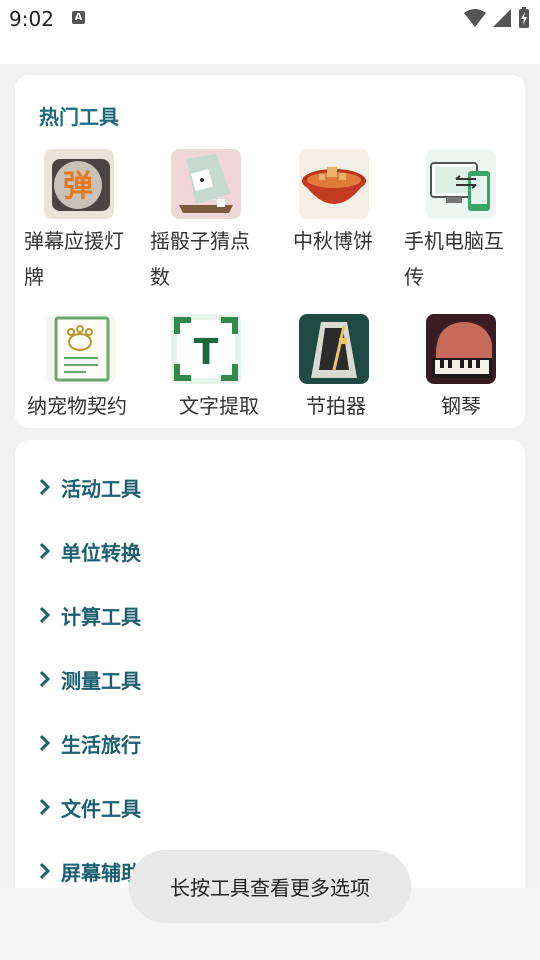  What do you see at coordinates (461, 406) in the screenshot?
I see `tool-label: 钢琴` at bounding box center [461, 406].